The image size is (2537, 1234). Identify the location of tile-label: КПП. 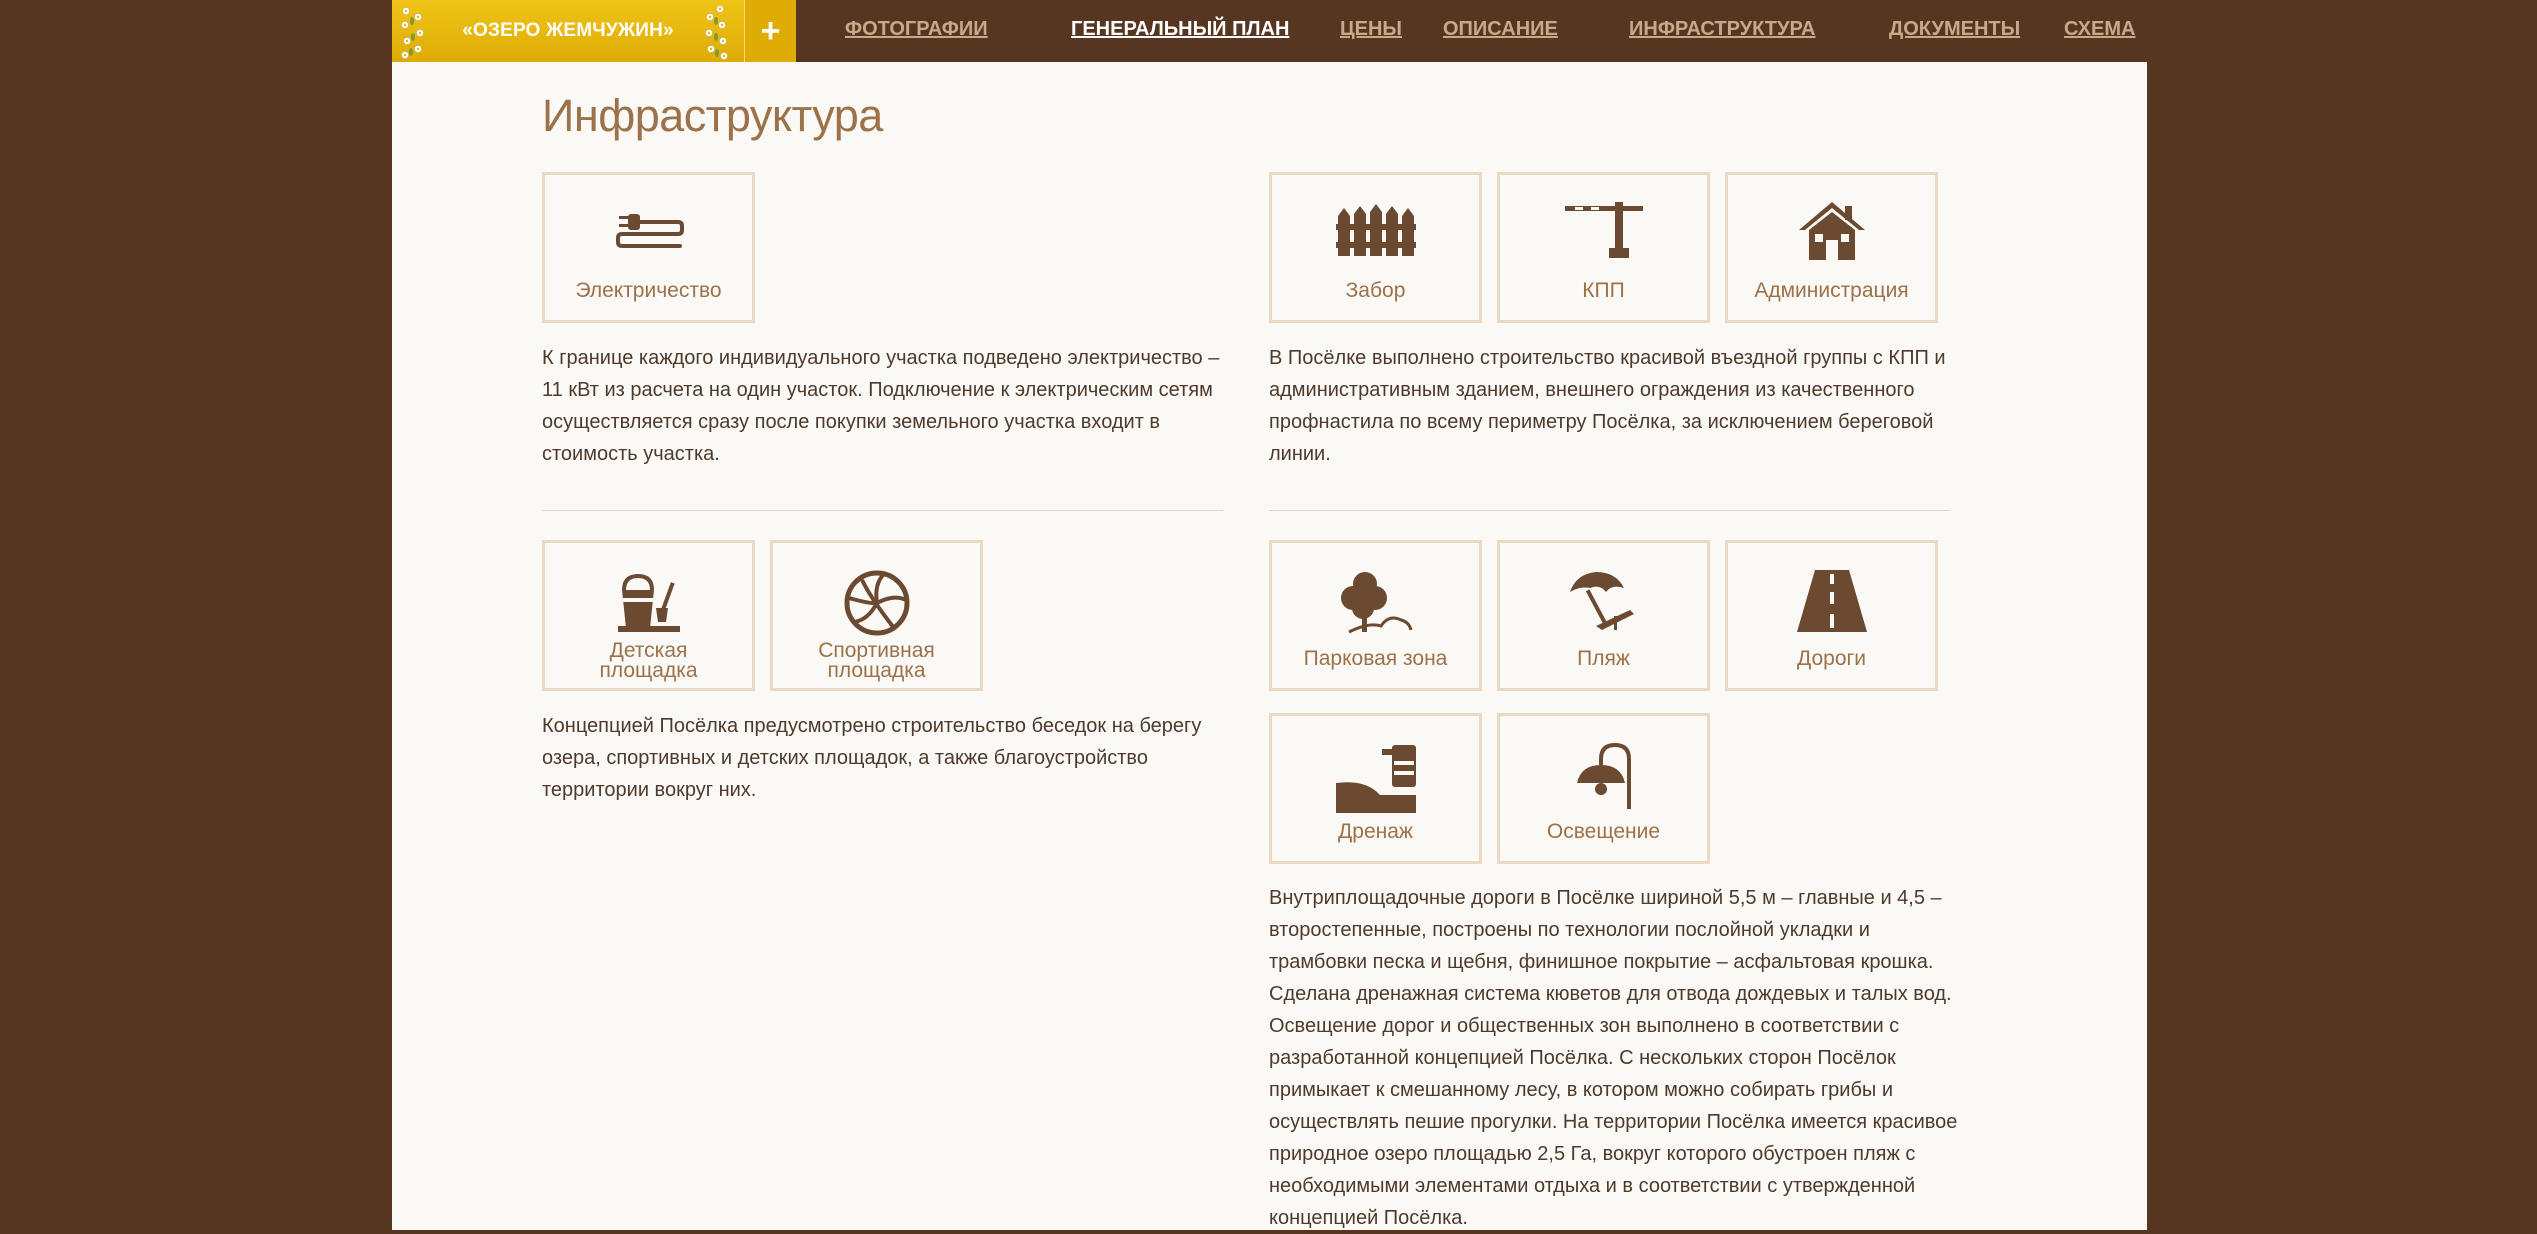
(1603, 290).